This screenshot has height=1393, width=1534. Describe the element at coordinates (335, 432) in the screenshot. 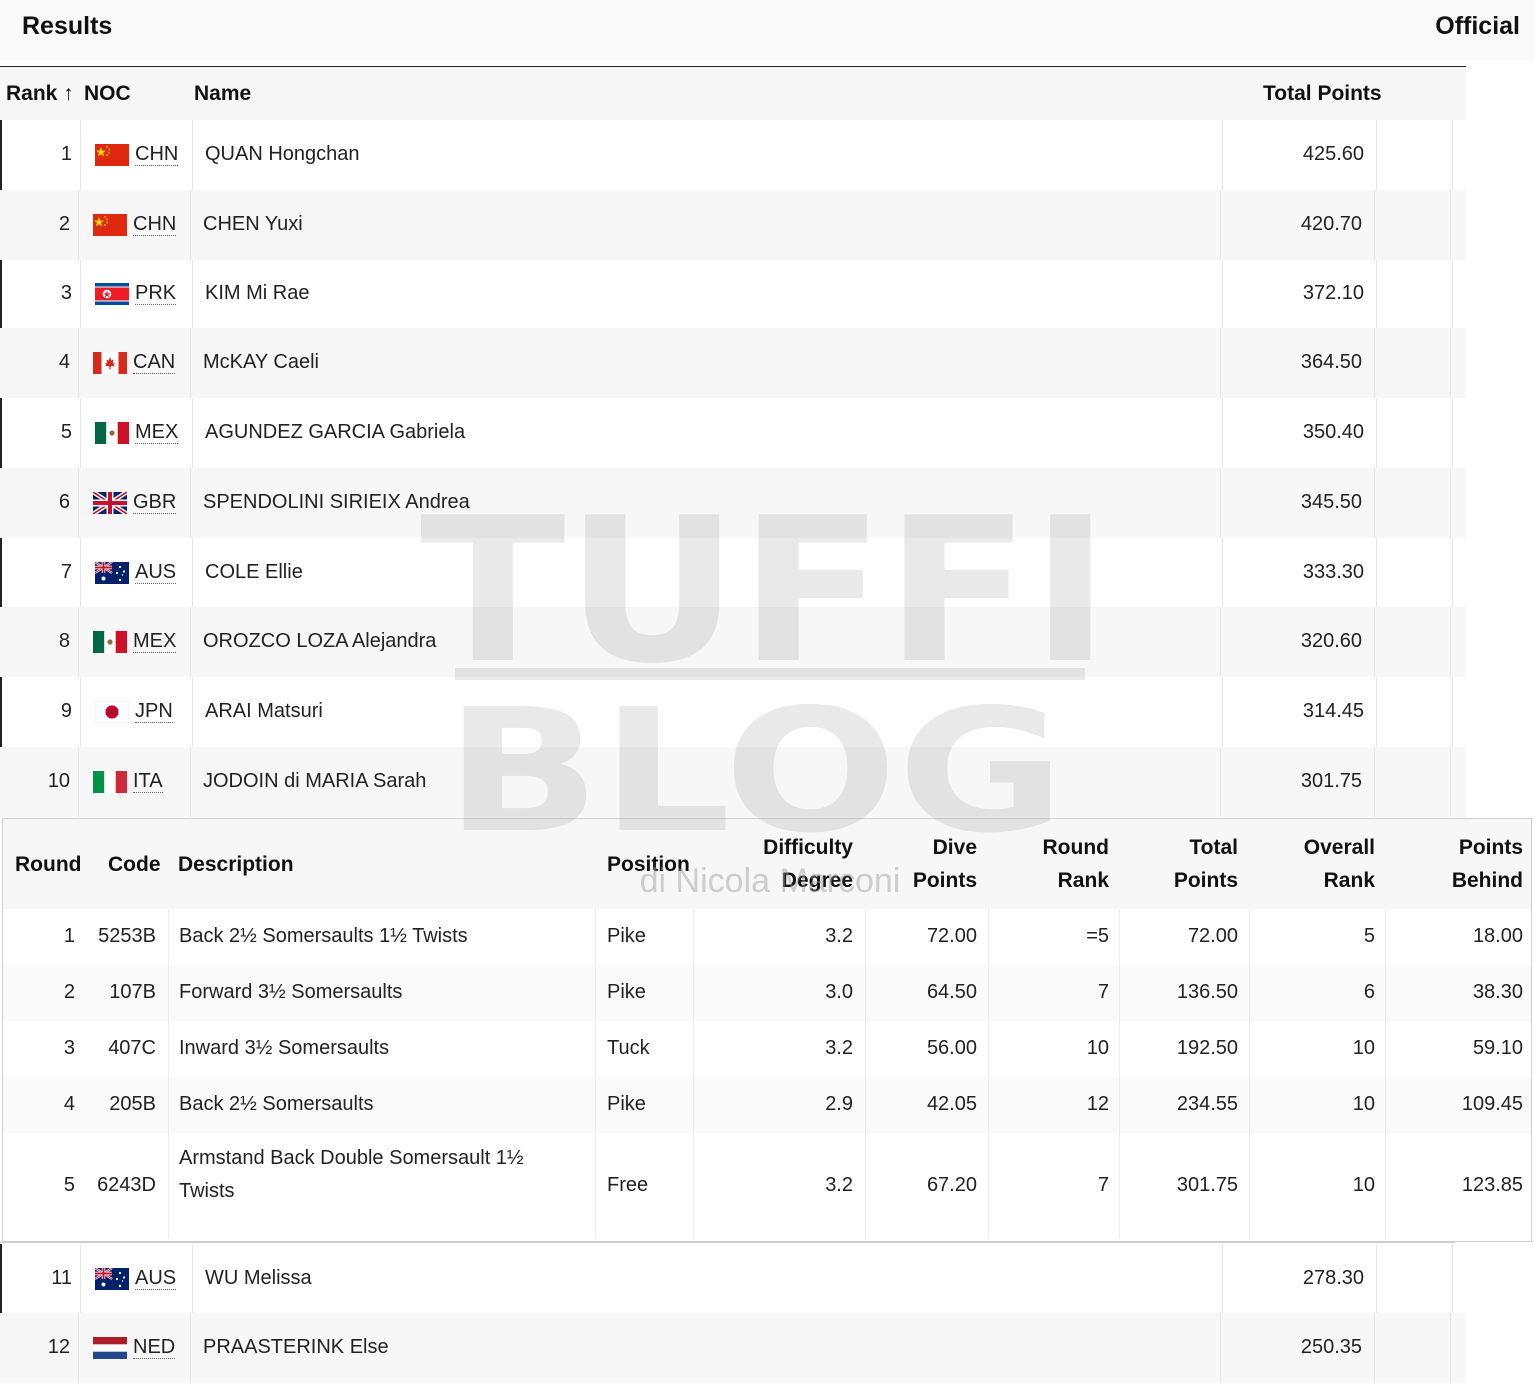

I see `athlete-name: AGUNDEZ GARCIA Gabriela` at that location.